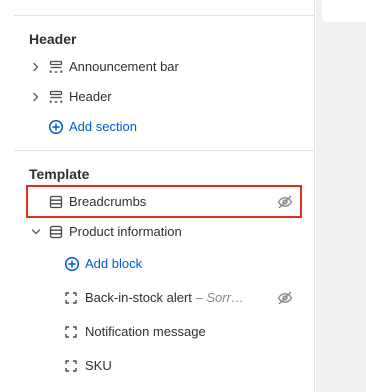 The width and height of the screenshot is (366, 392). I want to click on preview-area, so click(341, 196).